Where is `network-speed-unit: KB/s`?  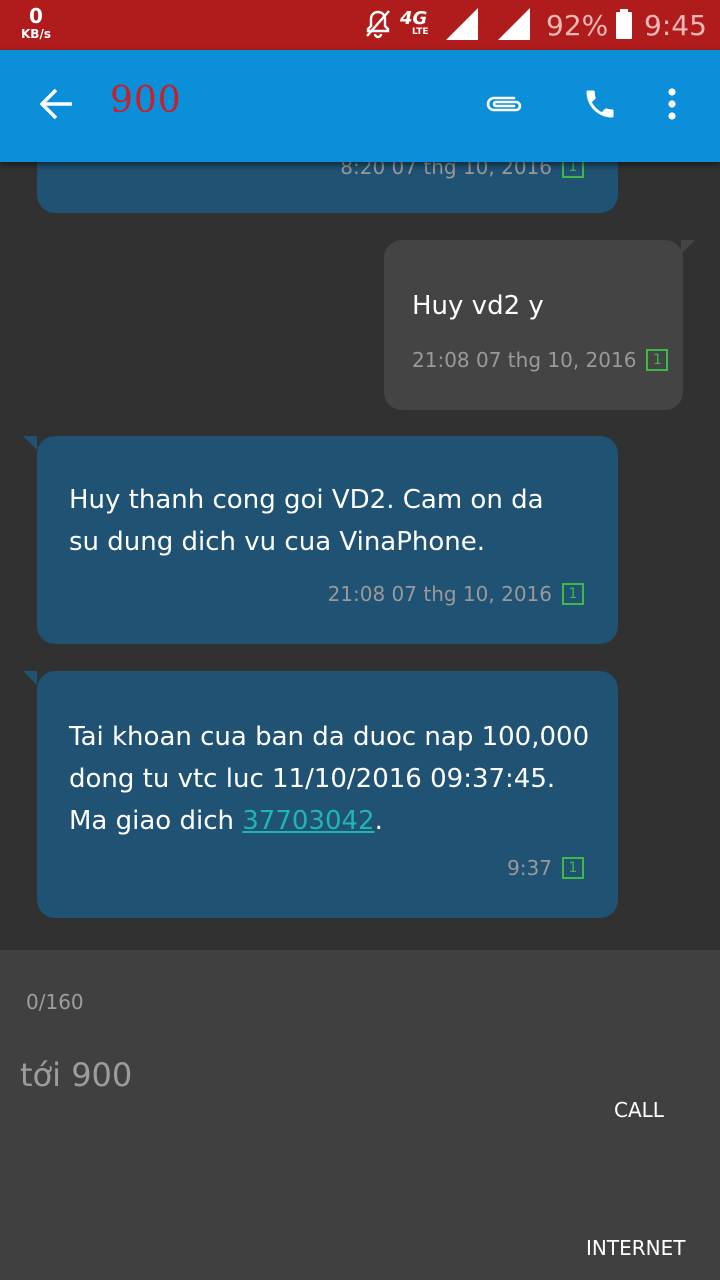
network-speed-unit: KB/s is located at coordinates (36, 34).